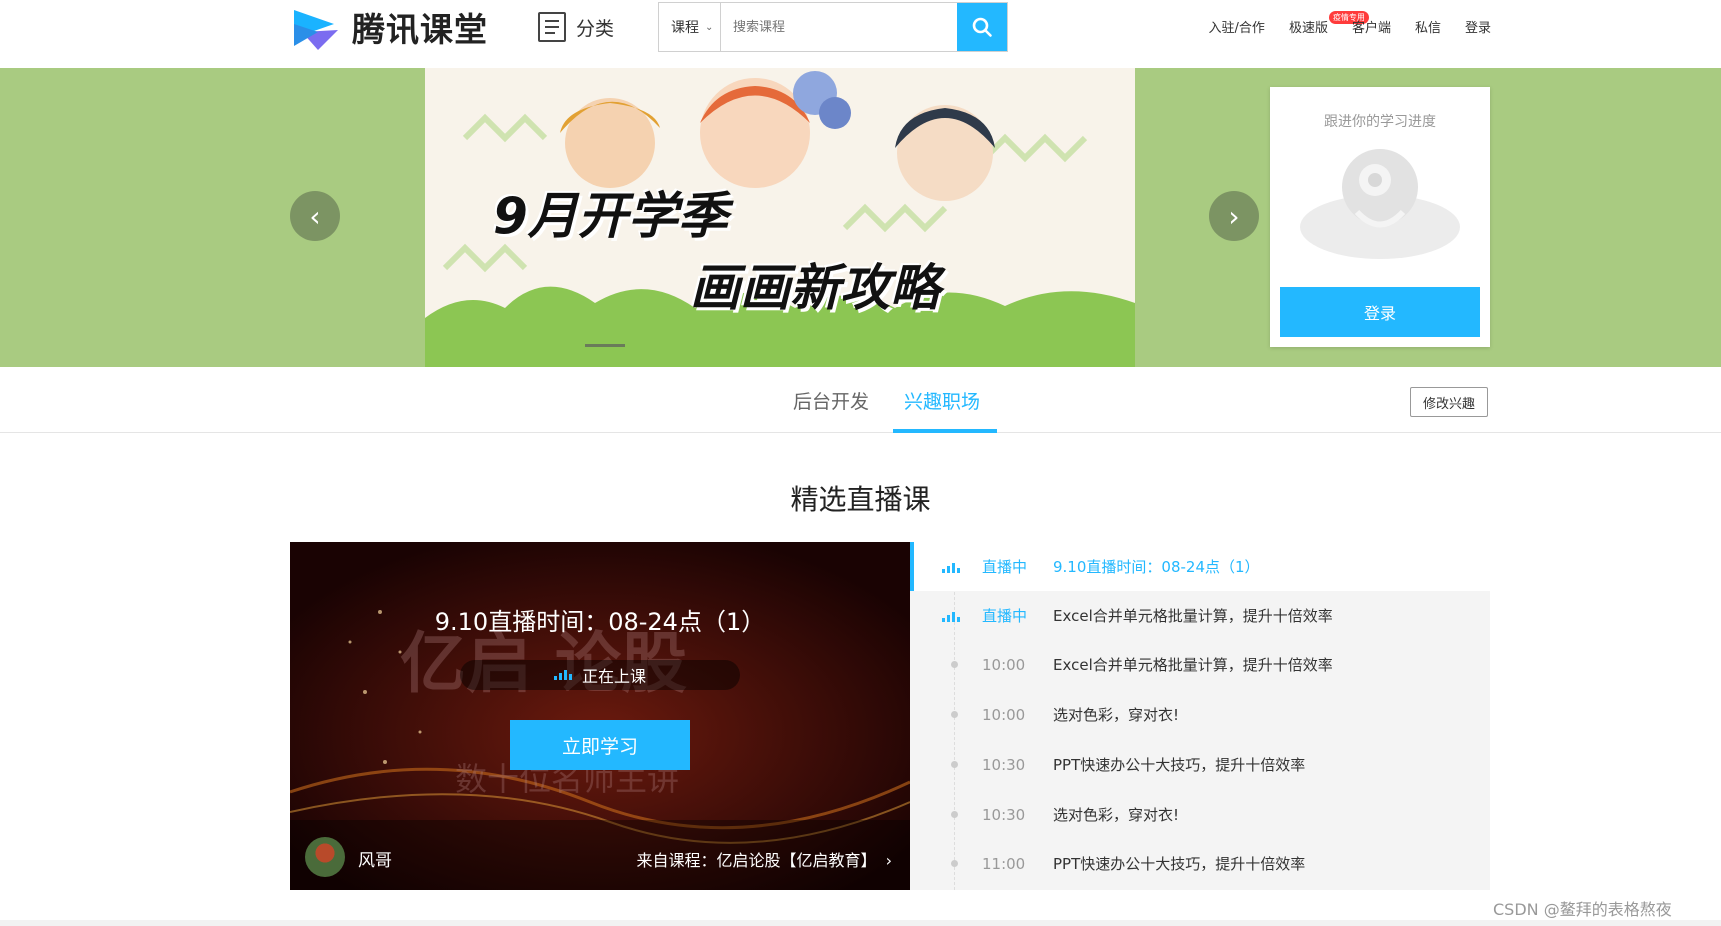  I want to click on top-nav: 入驻/合作 极速版 疫情专用 客户端 私信 登录, so click(1338, 23).